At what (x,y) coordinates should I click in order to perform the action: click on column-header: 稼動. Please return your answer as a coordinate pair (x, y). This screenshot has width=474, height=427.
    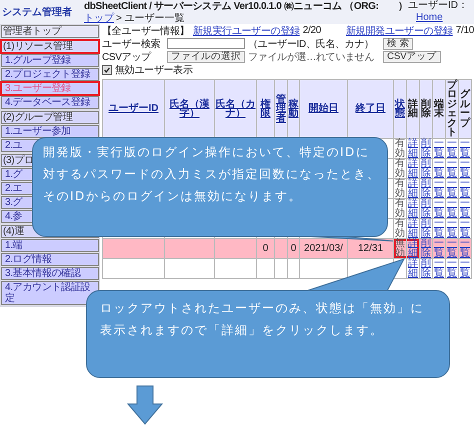
    Looking at the image, I should click on (294, 109).